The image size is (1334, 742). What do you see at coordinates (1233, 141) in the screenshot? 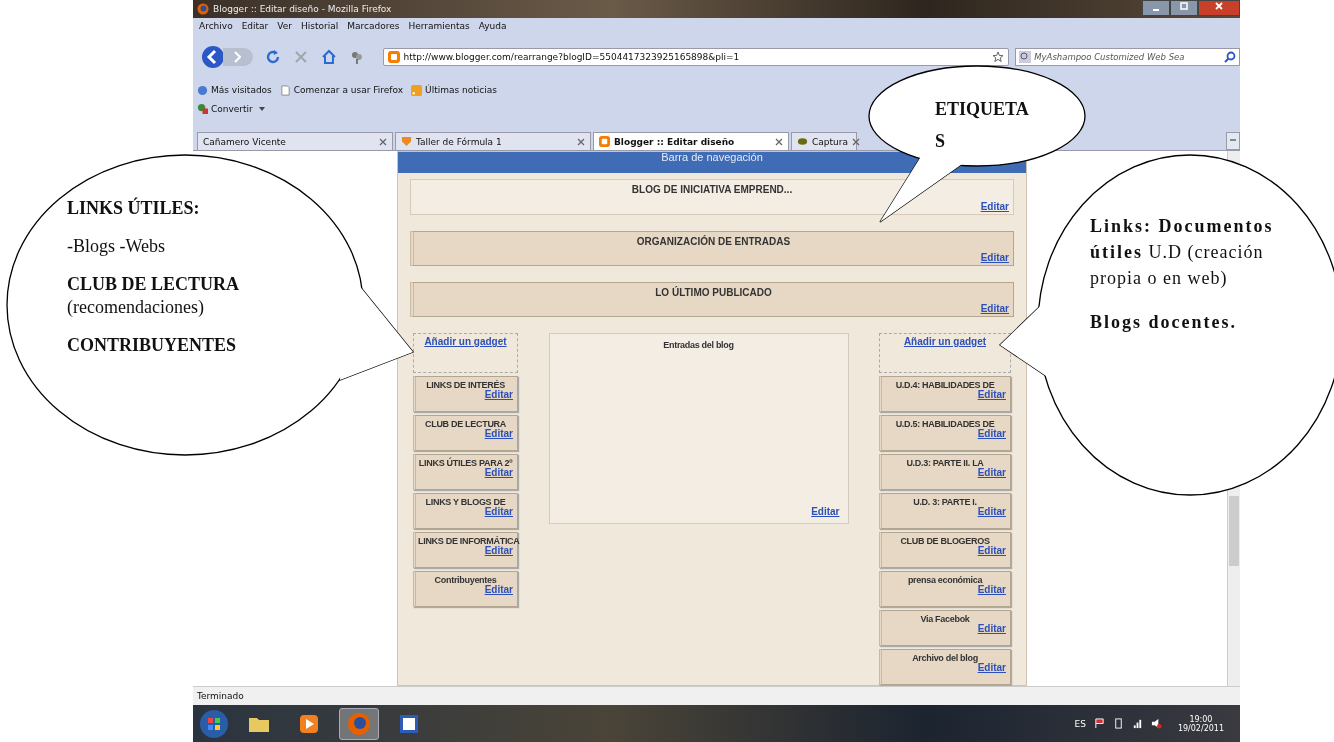
I see `tab-list-button` at bounding box center [1233, 141].